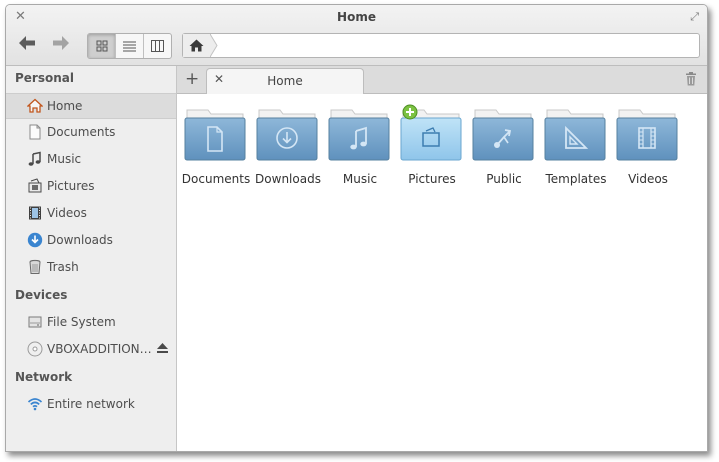 The width and height of the screenshot is (719, 462). I want to click on film-icon, so click(35, 213).